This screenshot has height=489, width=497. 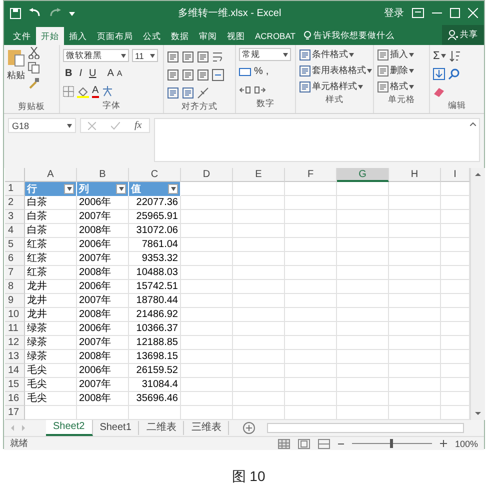 What do you see at coordinates (155, 175) in the screenshot?
I see `column-header: C` at bounding box center [155, 175].